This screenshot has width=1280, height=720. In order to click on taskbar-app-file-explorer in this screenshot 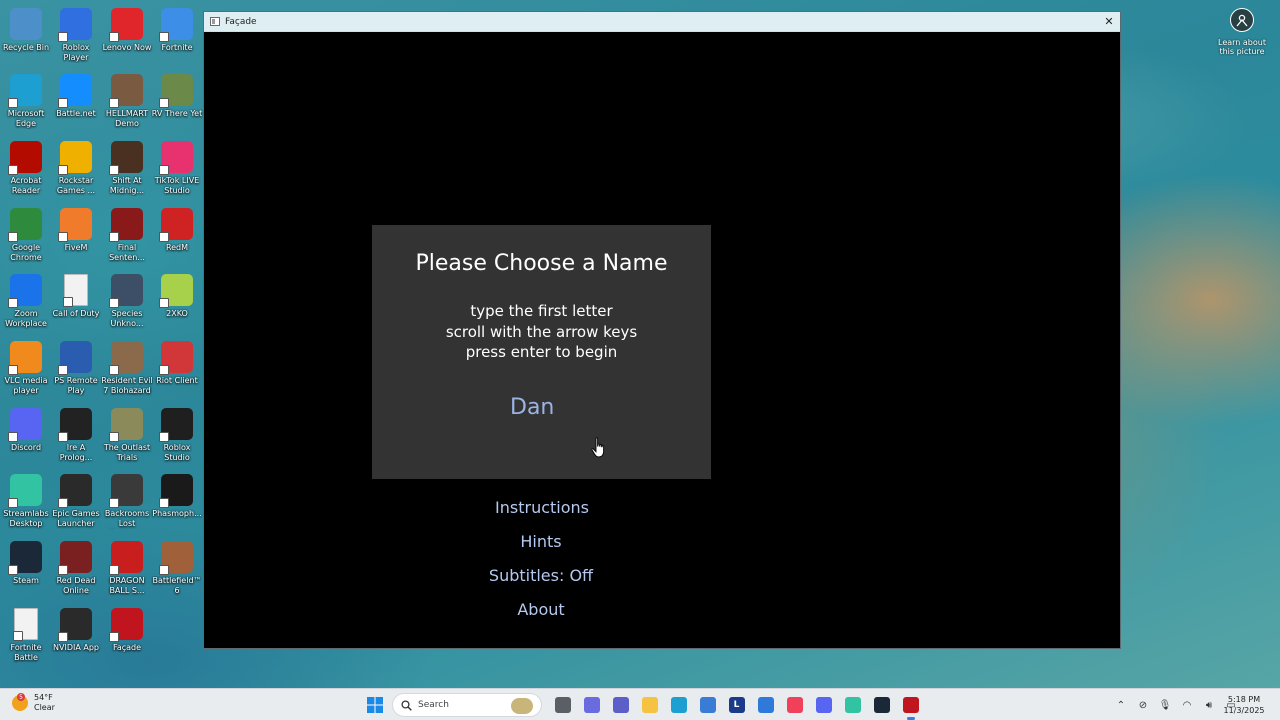, I will do `click(650, 705)`.